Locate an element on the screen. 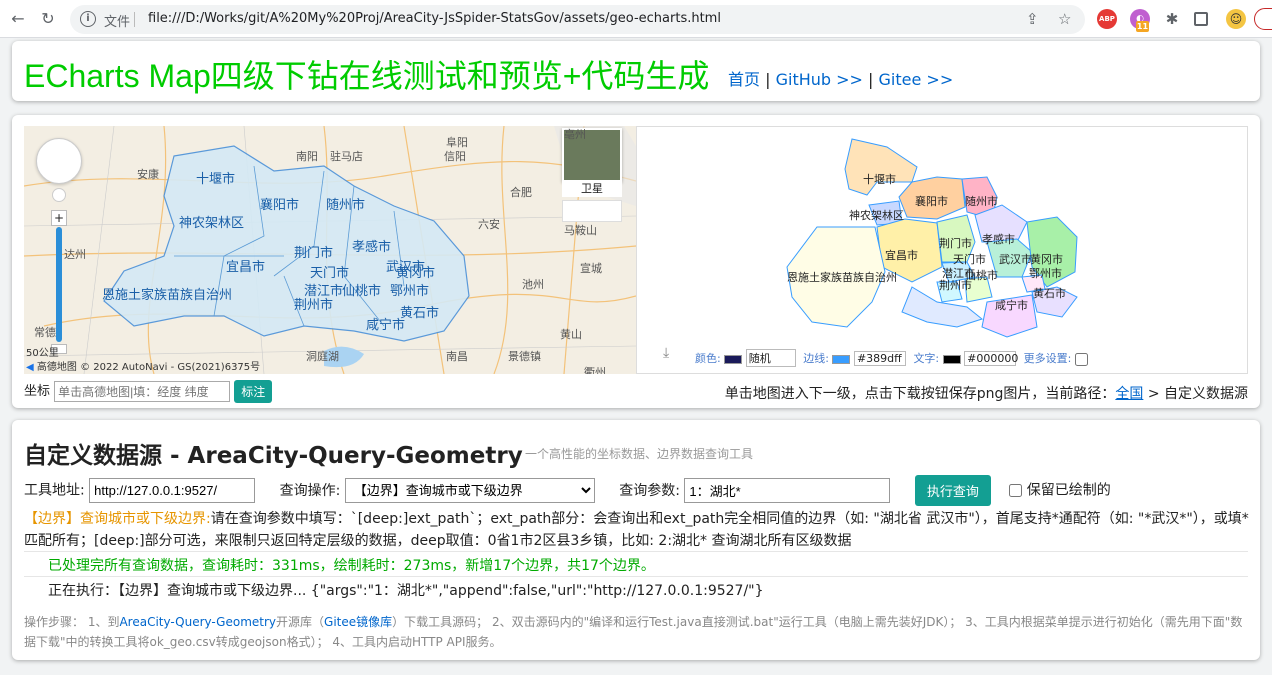 This screenshot has width=1272, height=675. download-icon: ⤓ is located at coordinates (666, 353).